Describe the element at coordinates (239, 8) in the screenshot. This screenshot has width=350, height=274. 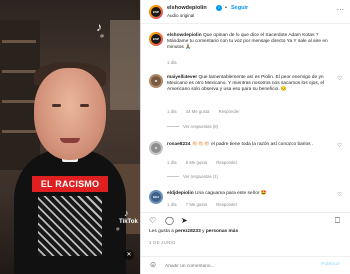
I see `follow-button: Seguir` at that location.